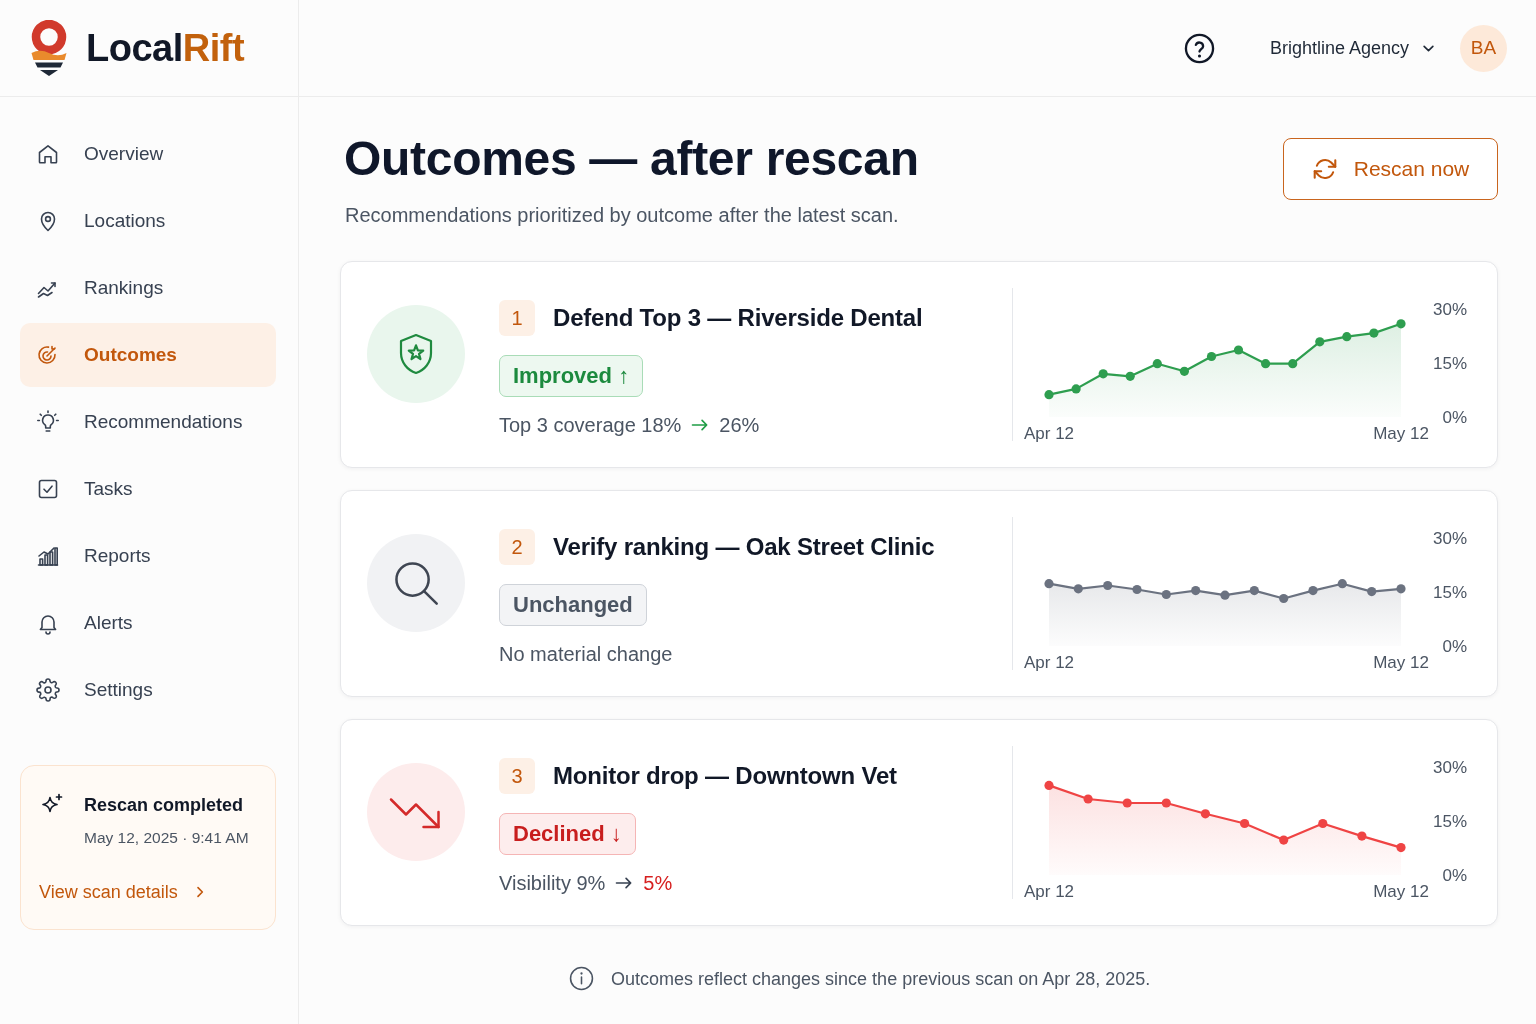 The height and width of the screenshot is (1024, 1536). Describe the element at coordinates (416, 812) in the screenshot. I see `trend-down-icon` at that location.